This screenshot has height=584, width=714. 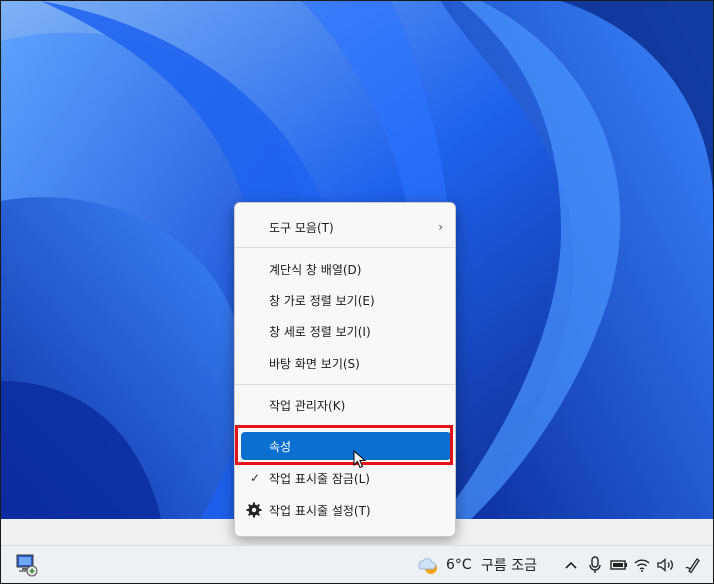 I want to click on menu-item-show-side-by-side: 창 세로 정렬 보기(I), so click(x=346, y=331).